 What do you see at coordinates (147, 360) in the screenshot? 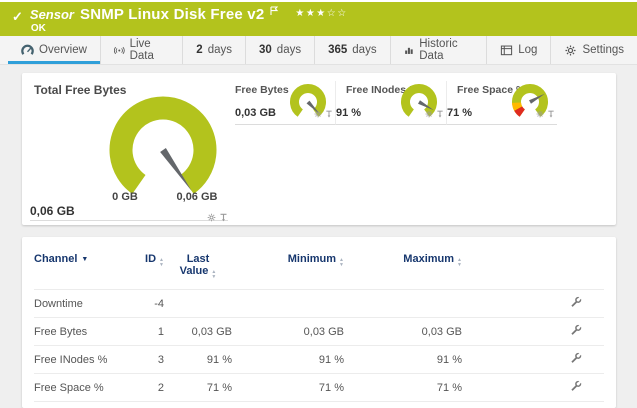
I see `channel-id: 3` at bounding box center [147, 360].